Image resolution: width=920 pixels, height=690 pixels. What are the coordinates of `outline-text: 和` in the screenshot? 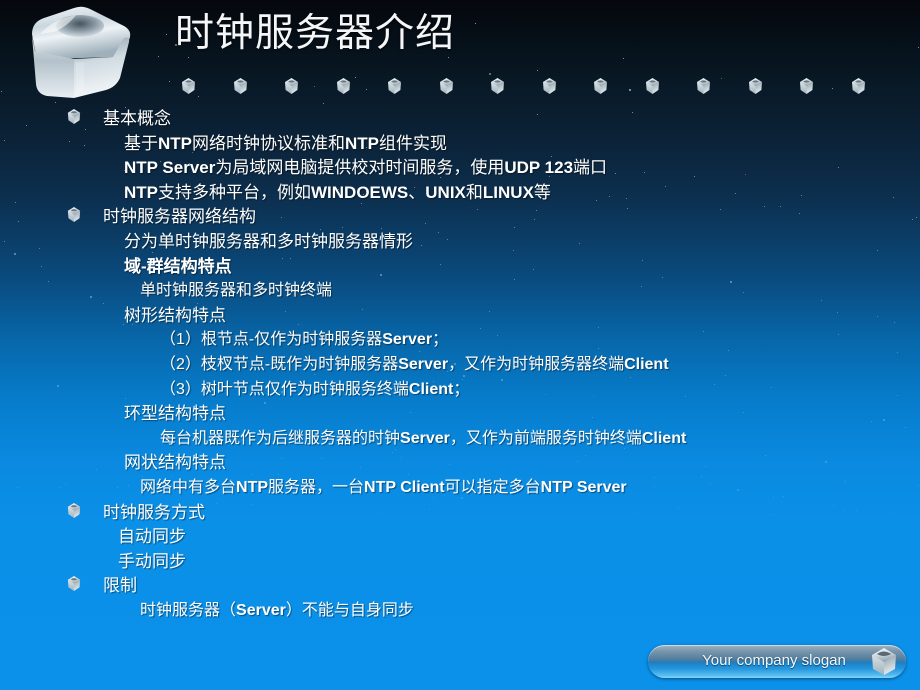 It's located at (474, 192).